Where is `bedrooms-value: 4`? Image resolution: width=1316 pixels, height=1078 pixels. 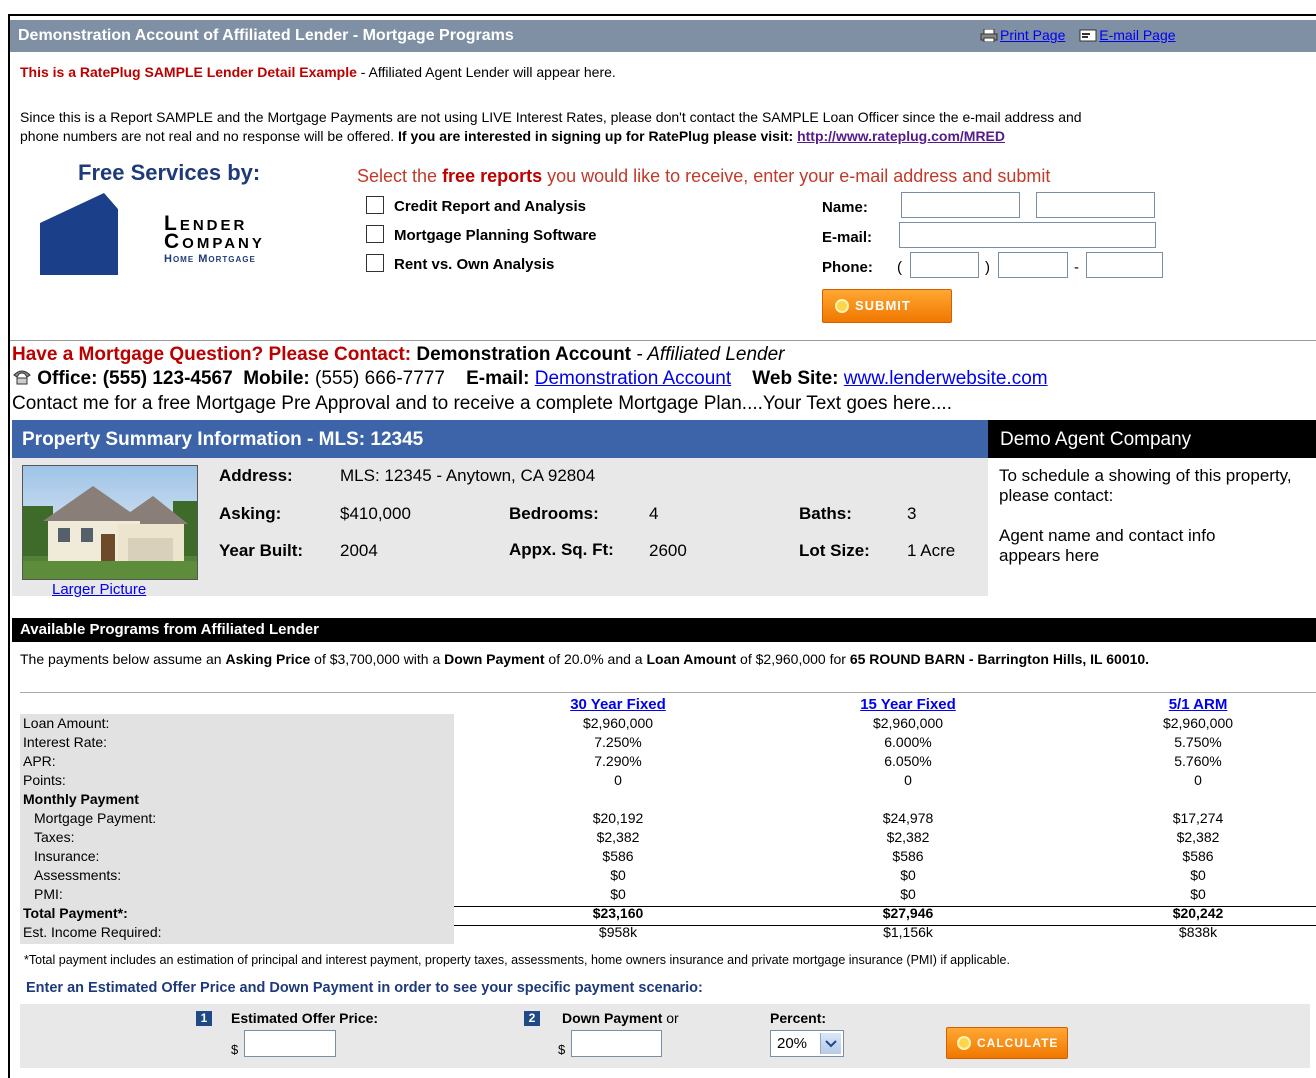
bedrooms-value: 4 is located at coordinates (654, 513).